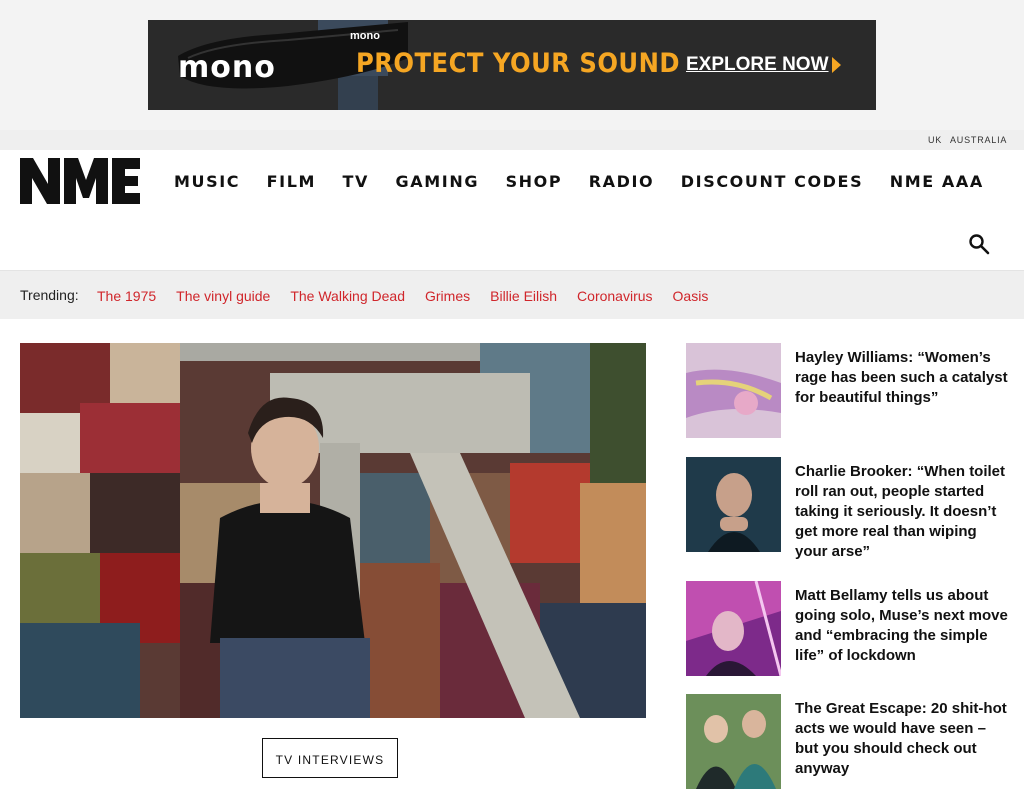  I want to click on trending-item: The Walking Dead, so click(347, 296).